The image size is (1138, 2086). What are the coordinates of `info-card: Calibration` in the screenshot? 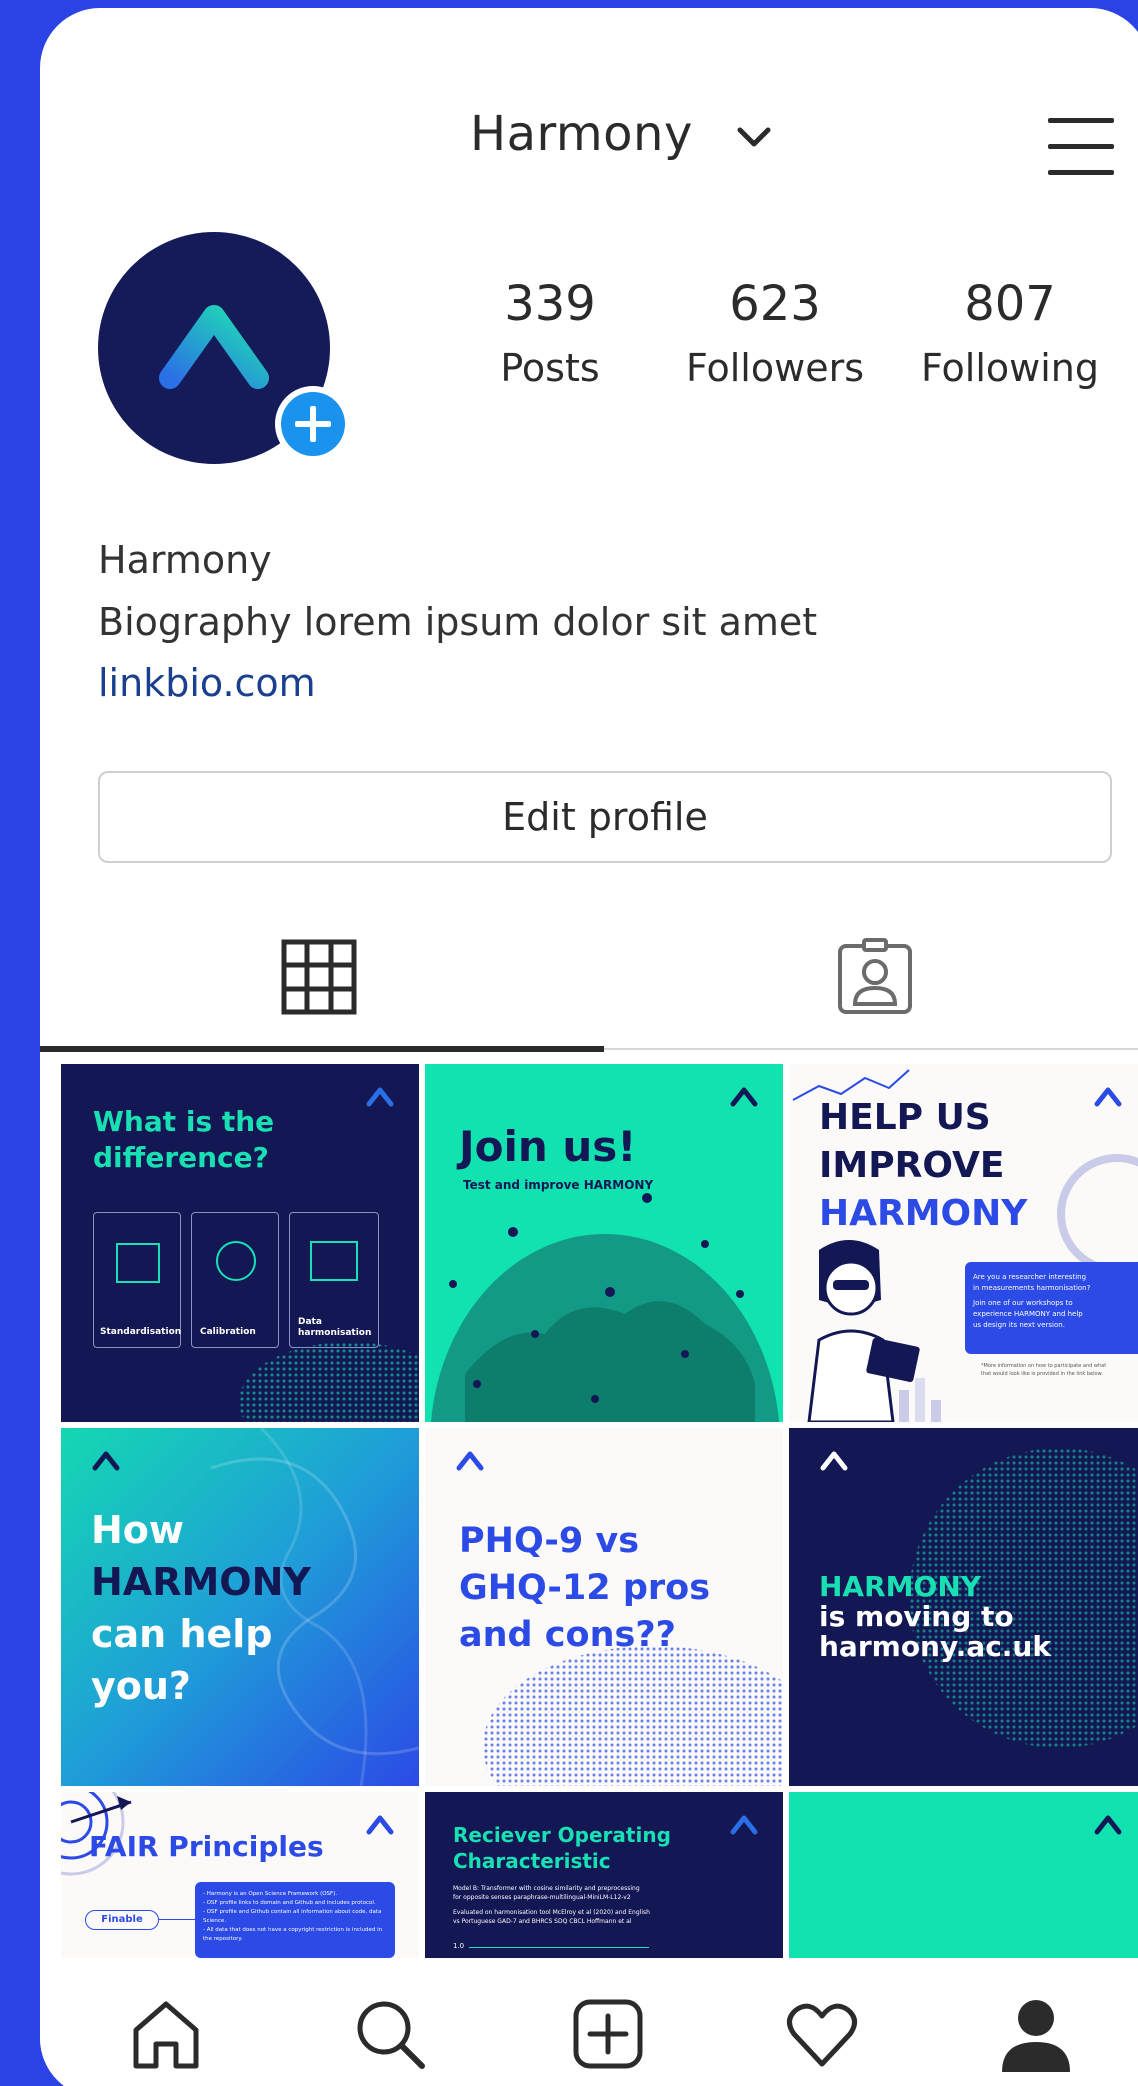 It's located at (235, 1280).